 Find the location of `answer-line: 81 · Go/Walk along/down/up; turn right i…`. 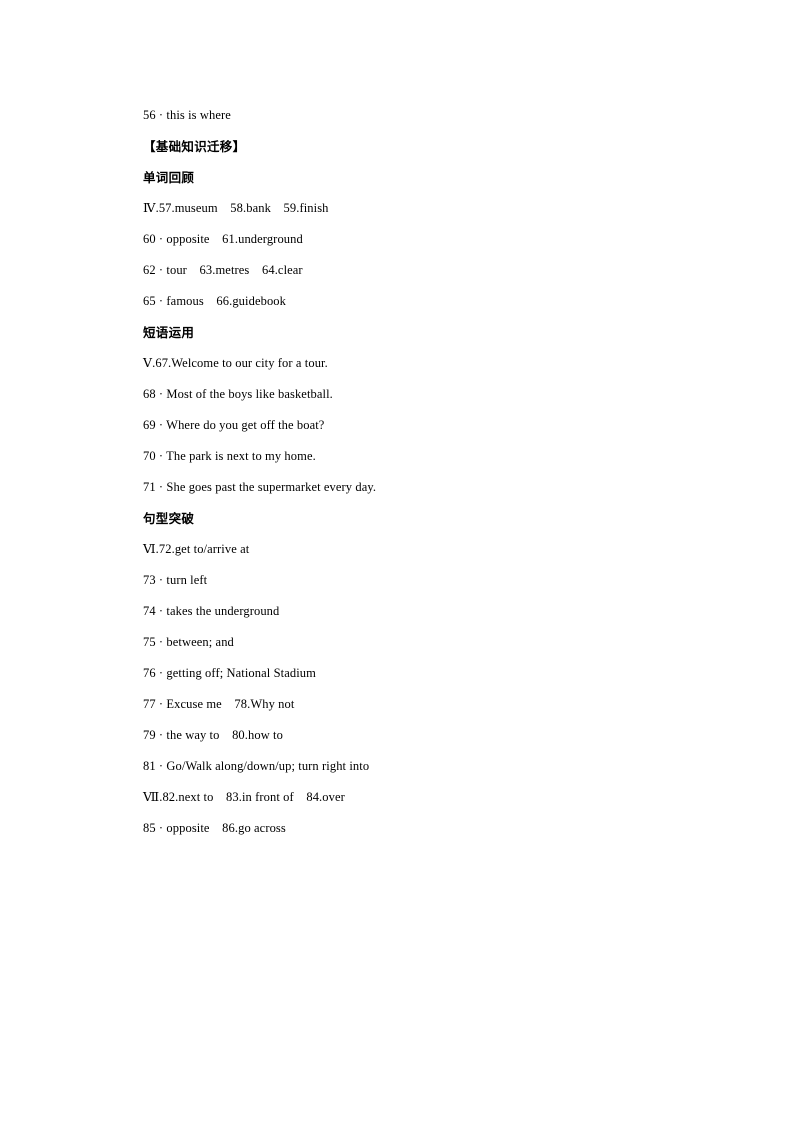

answer-line: 81 · Go/Walk along/down/up; turn right i… is located at coordinates (256, 766).